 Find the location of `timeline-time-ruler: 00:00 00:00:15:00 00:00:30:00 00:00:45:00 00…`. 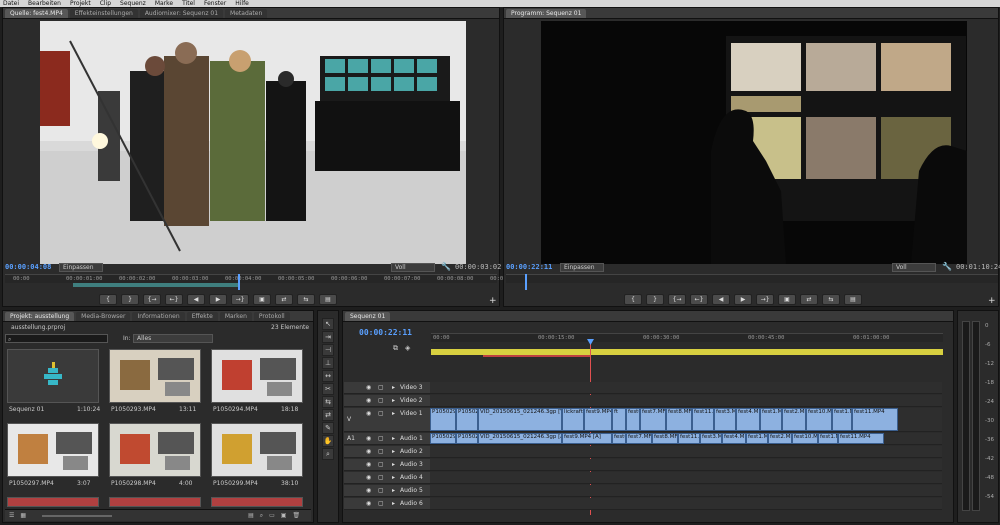

timeline-time-ruler: 00:00 00:00:15:00 00:00:30:00 00:00:45:00 00… is located at coordinates (687, 337).